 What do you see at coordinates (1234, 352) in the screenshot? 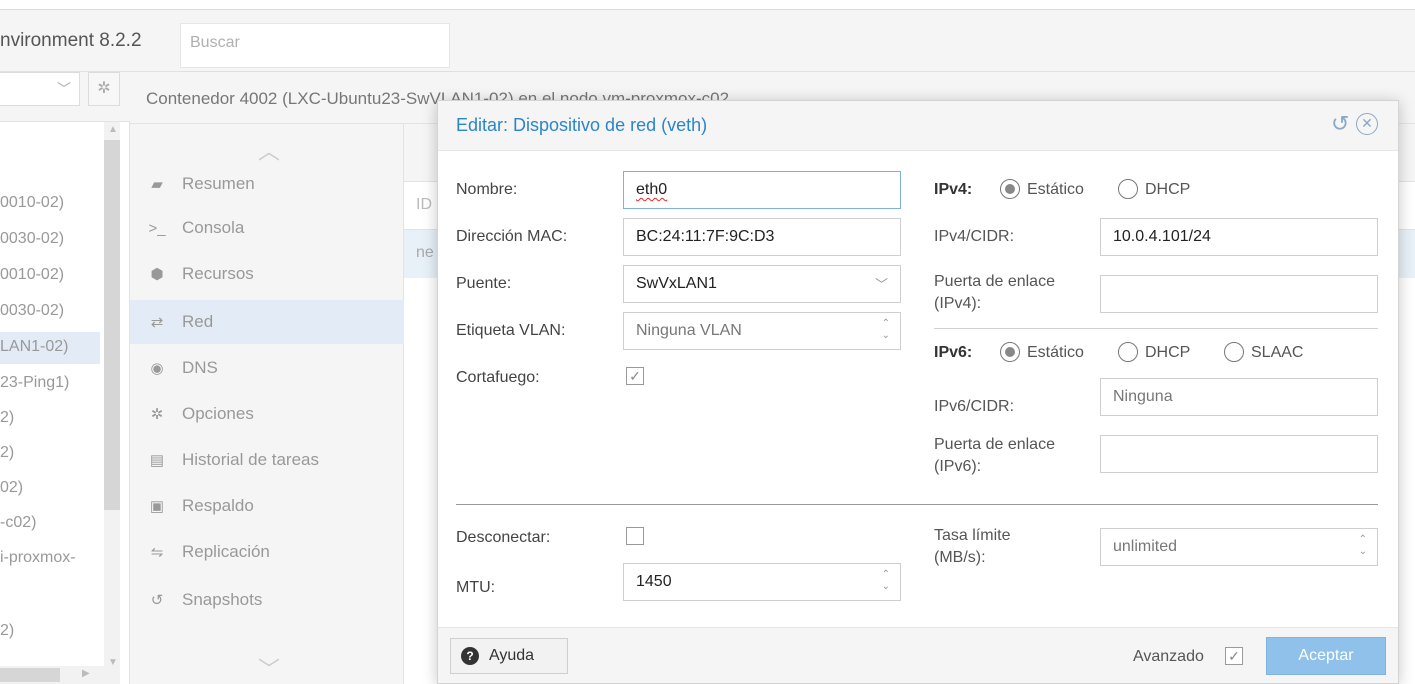
I see `ipv6-slaac-radio` at bounding box center [1234, 352].